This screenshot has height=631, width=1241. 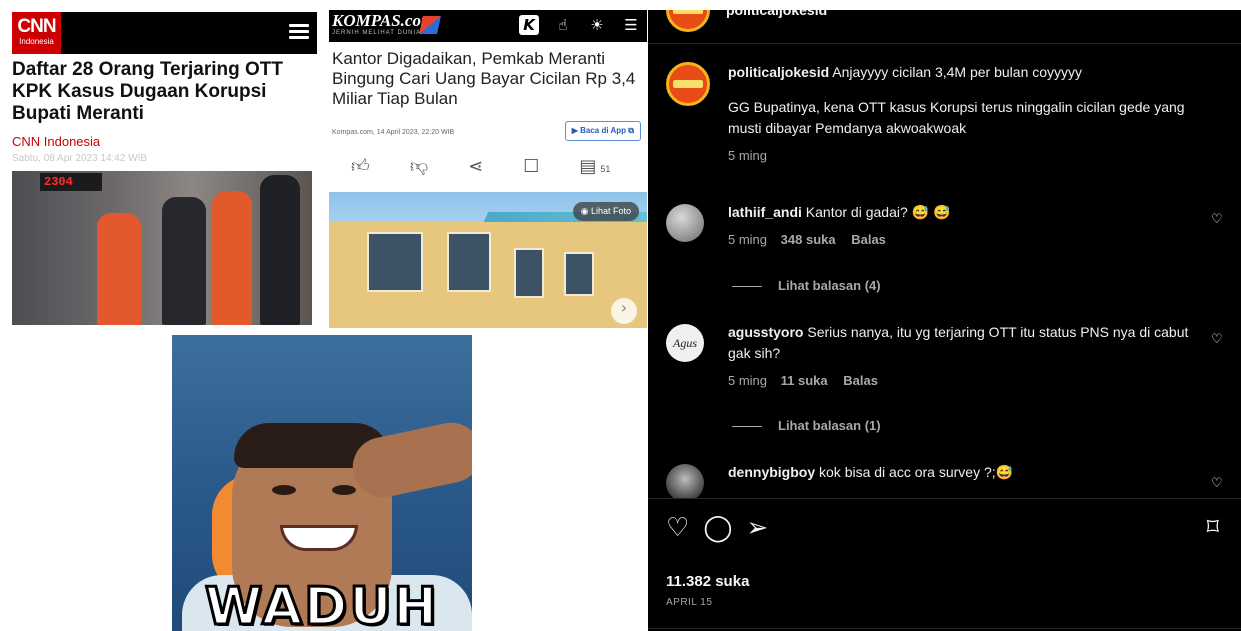 I want to click on author-avatar, so click(x=688, y=21).